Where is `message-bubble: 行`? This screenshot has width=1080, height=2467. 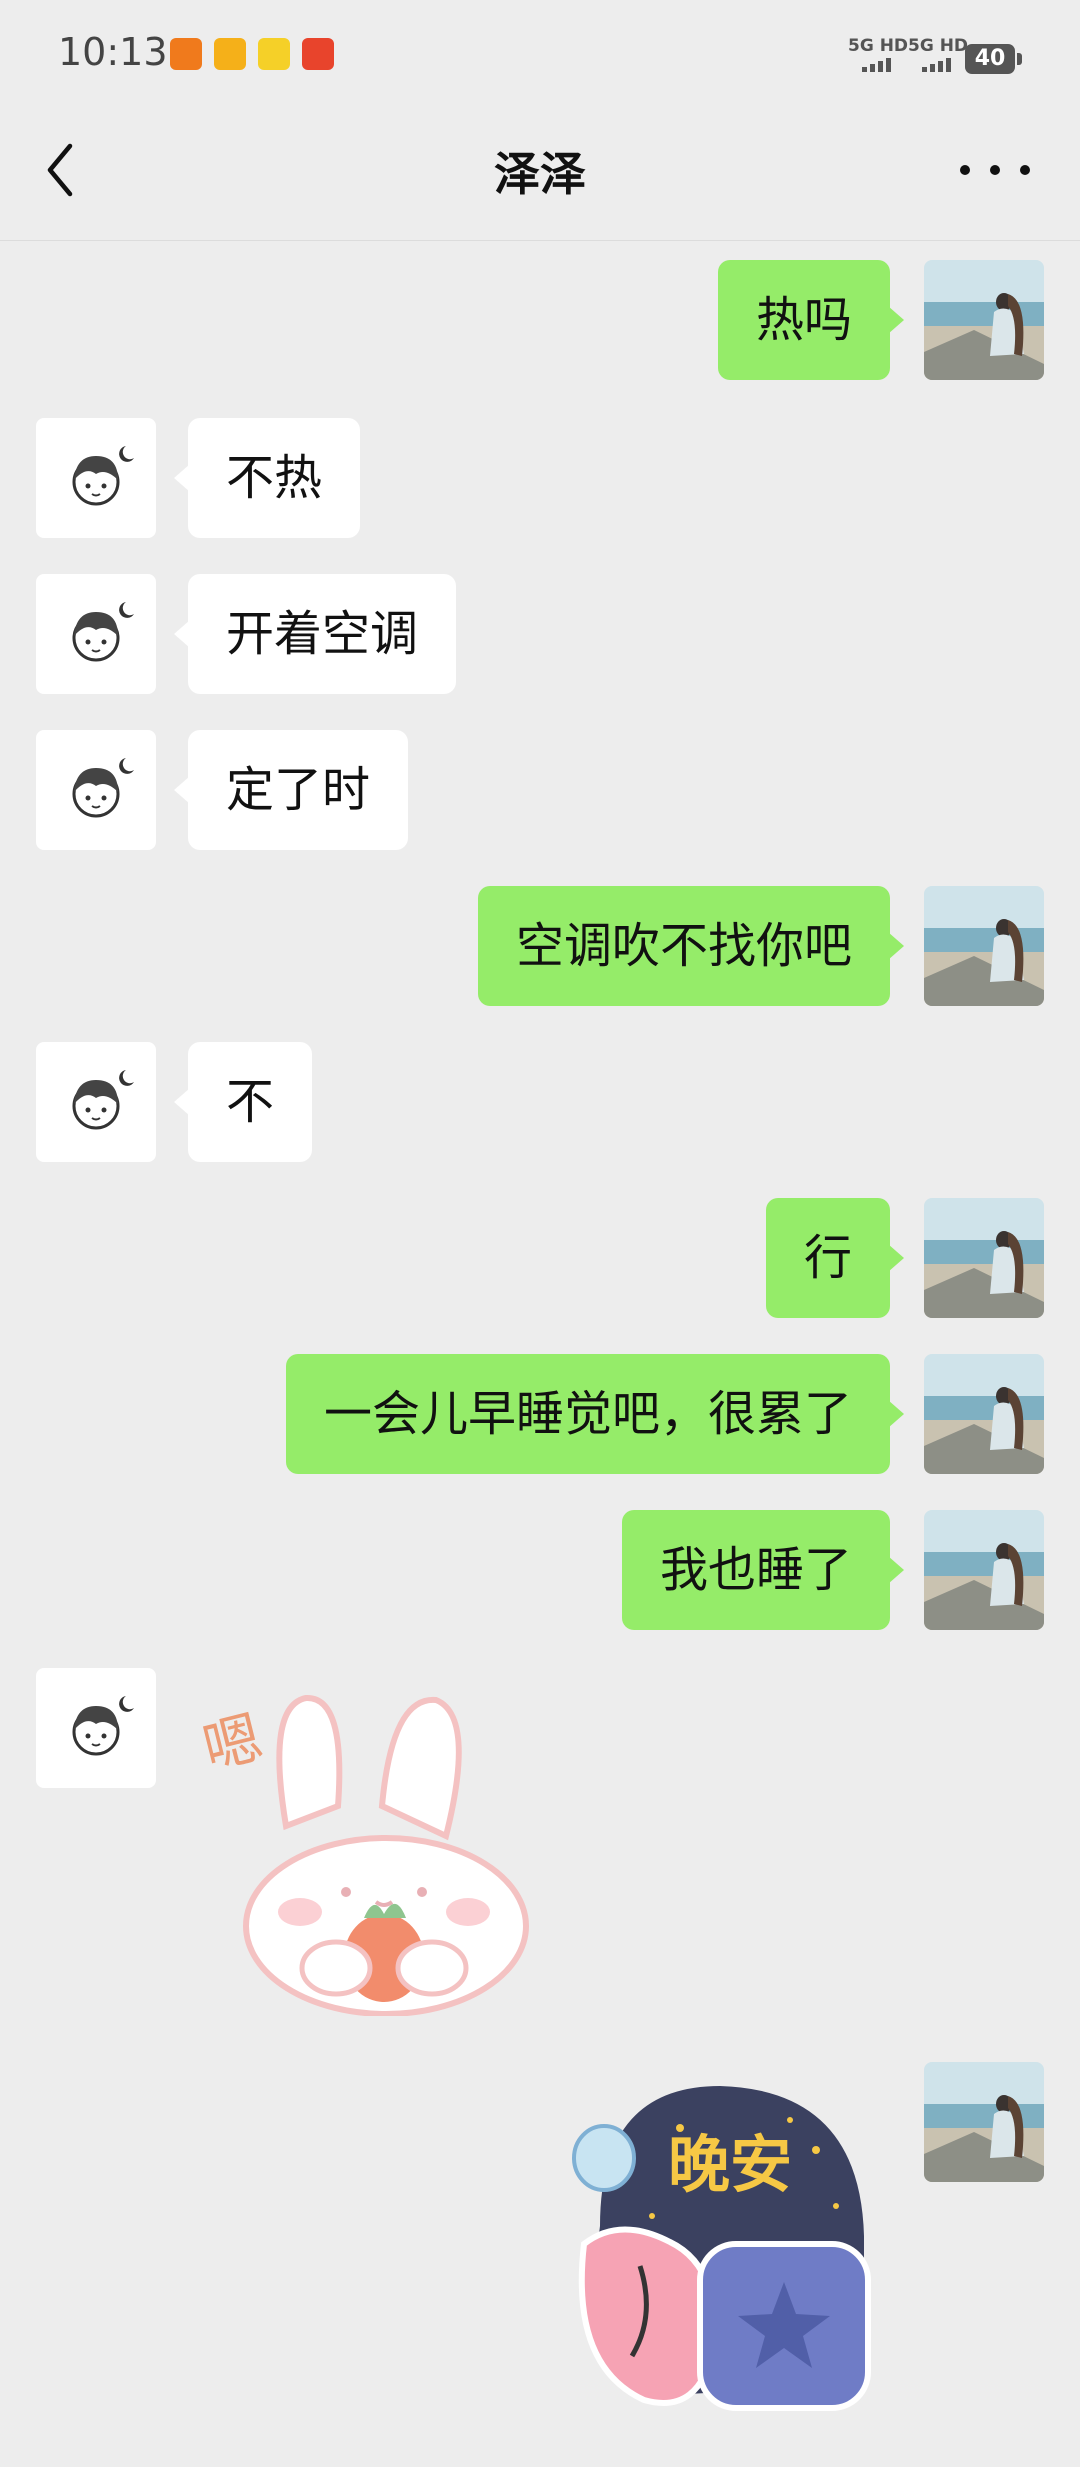 message-bubble: 行 is located at coordinates (835, 1258).